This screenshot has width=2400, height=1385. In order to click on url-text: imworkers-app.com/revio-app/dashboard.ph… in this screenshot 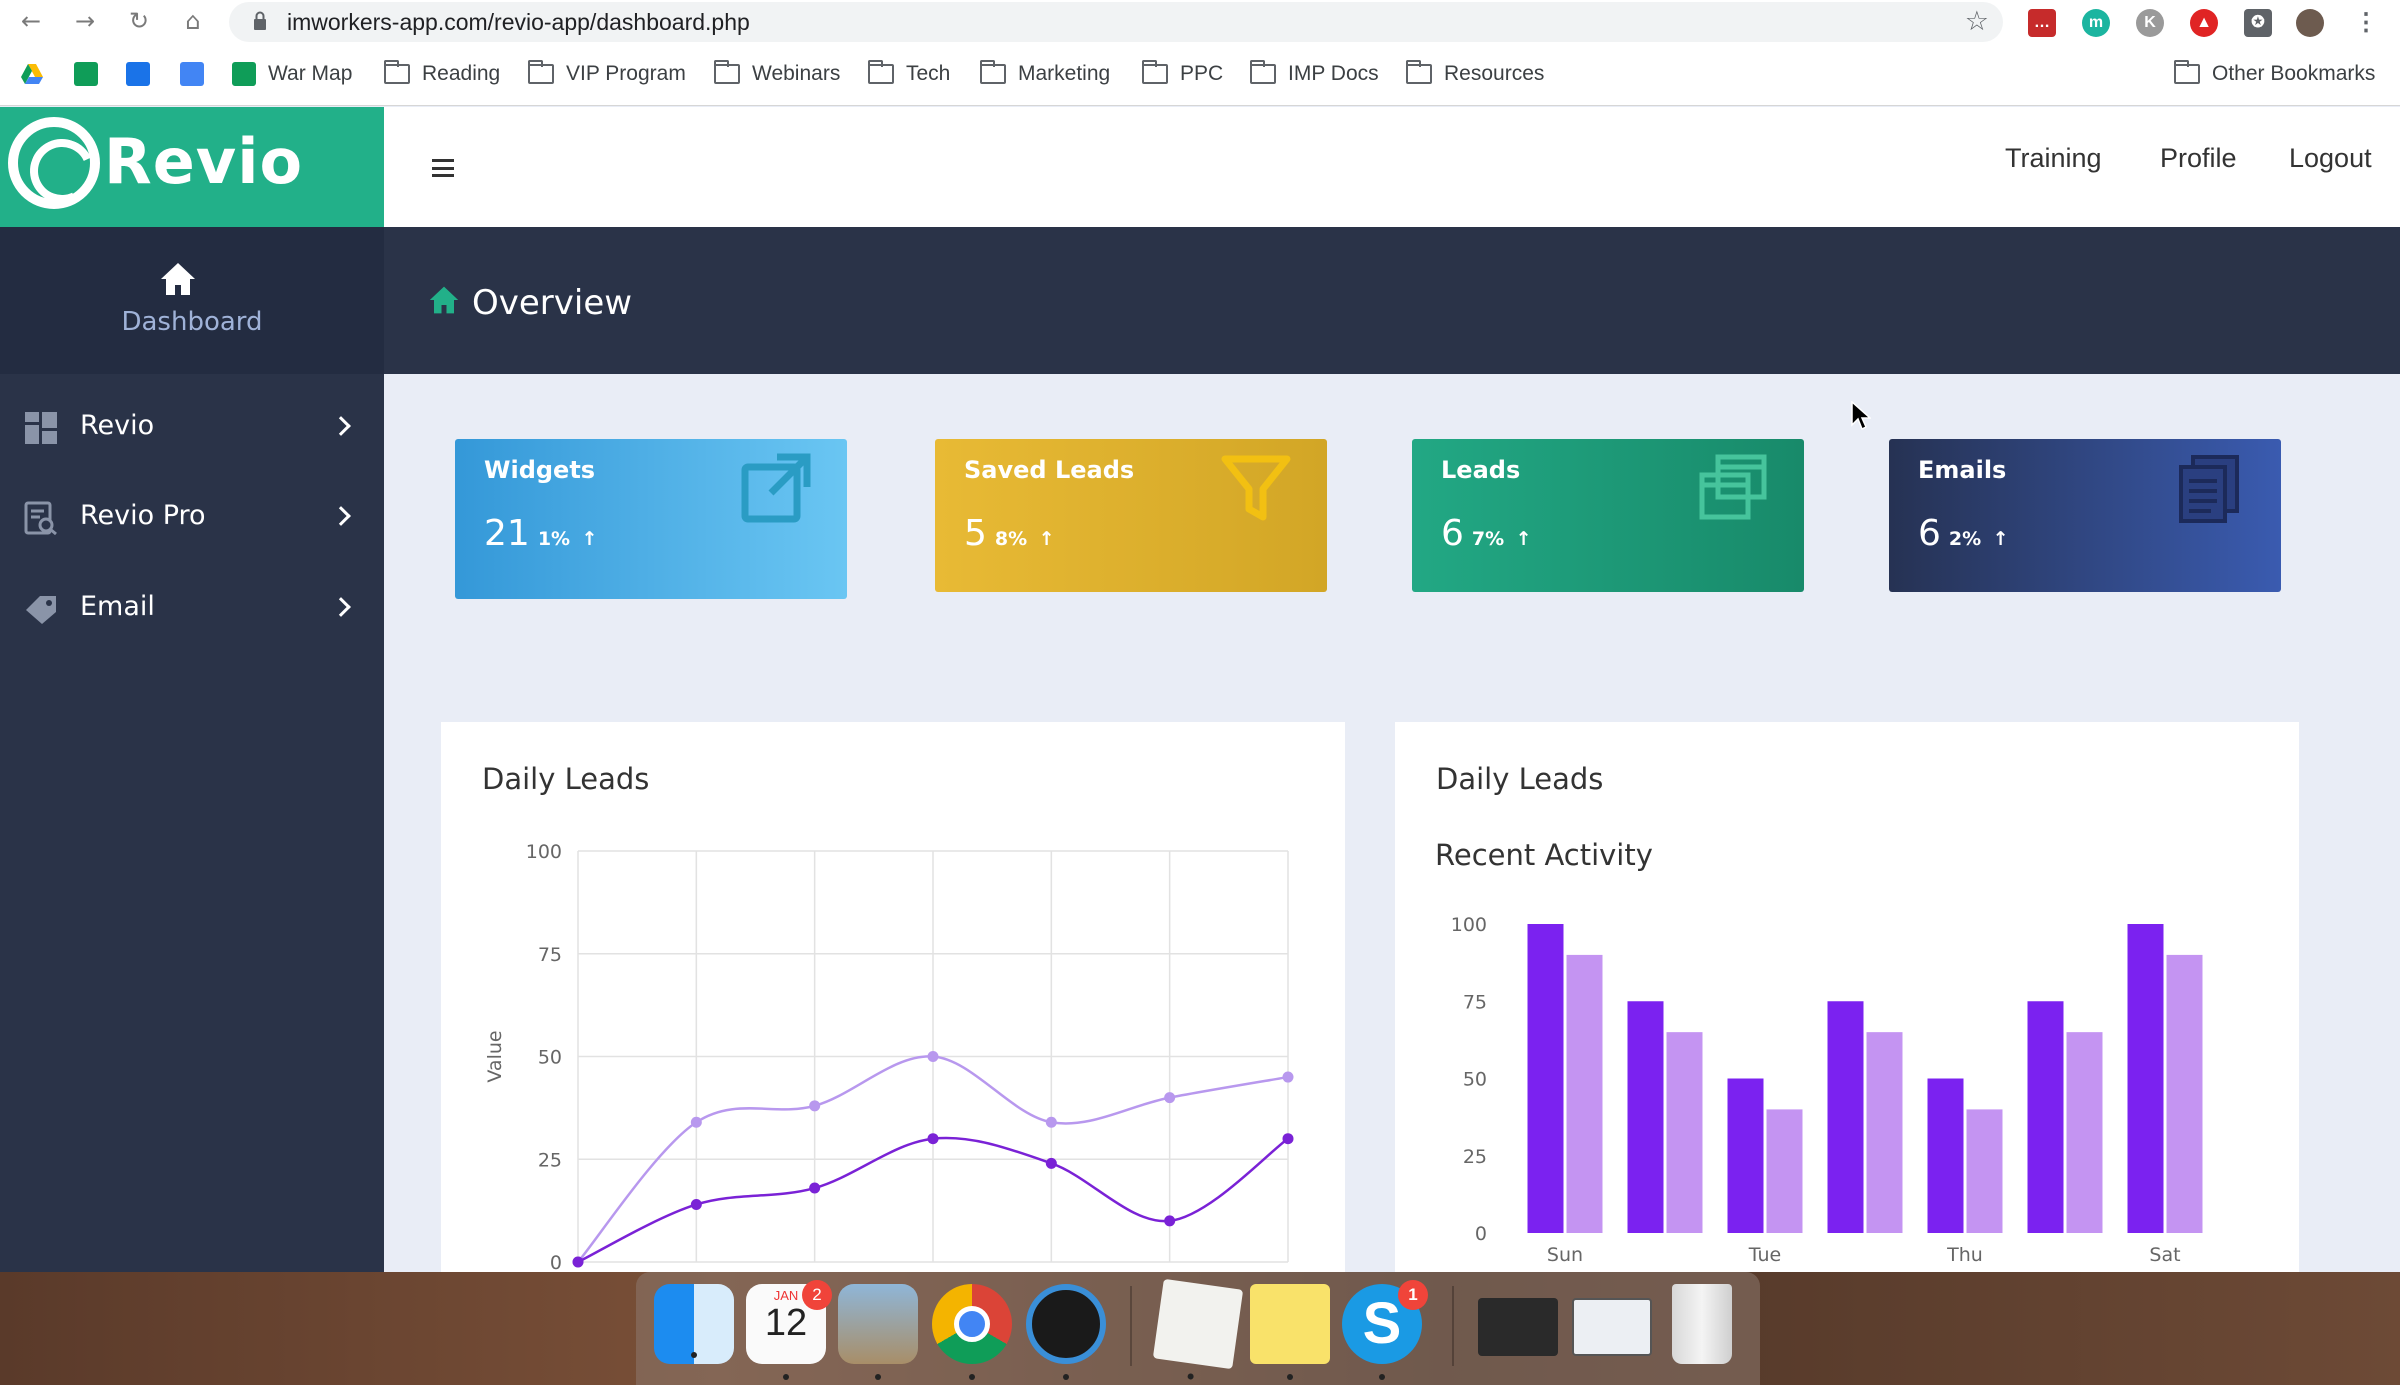, I will do `click(518, 22)`.